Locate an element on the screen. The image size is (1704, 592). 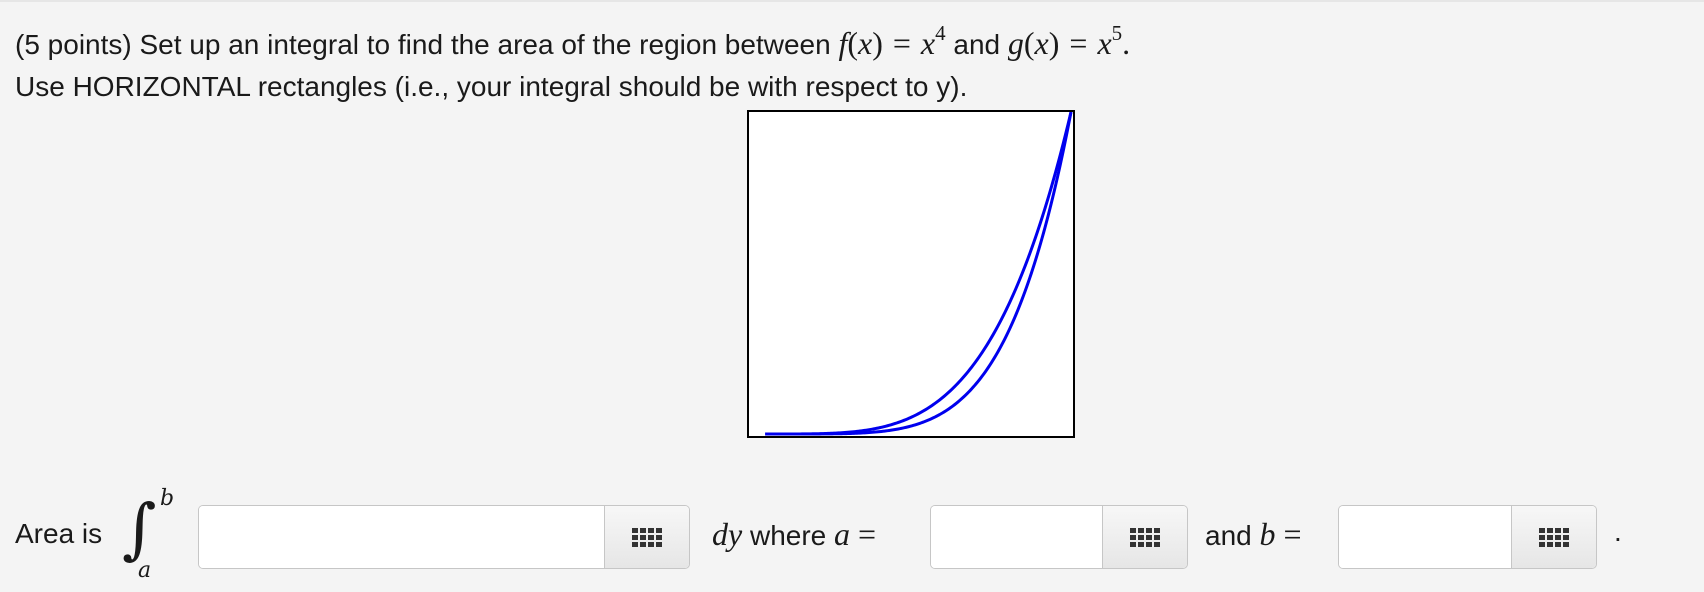
curve-f is located at coordinates (919, 274).